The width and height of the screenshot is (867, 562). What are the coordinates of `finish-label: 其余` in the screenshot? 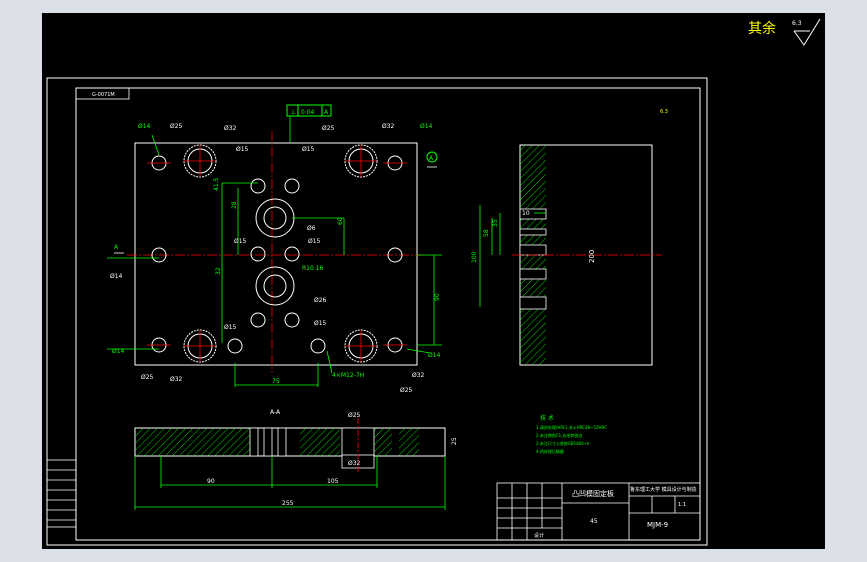 It's located at (762, 28).